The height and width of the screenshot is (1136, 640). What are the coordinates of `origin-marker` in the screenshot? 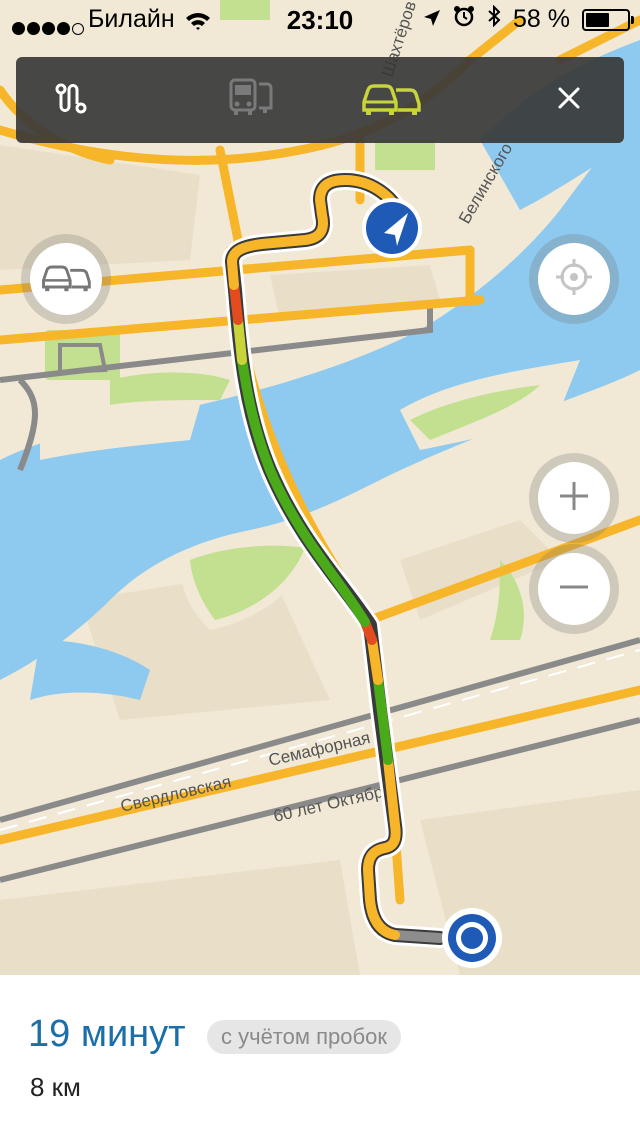 It's located at (472, 938).